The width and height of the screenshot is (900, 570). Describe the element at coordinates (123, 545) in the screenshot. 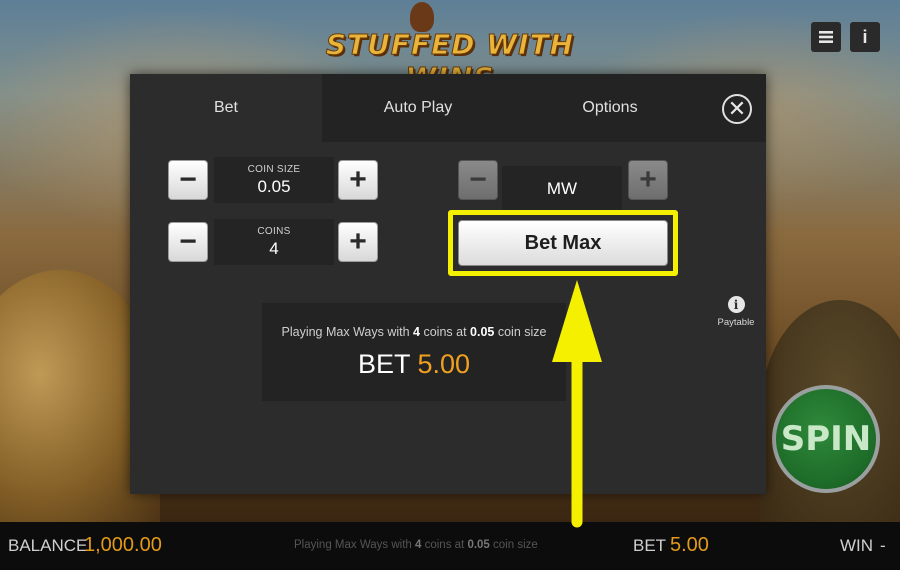

I see `balance-value: 1,000.00` at that location.